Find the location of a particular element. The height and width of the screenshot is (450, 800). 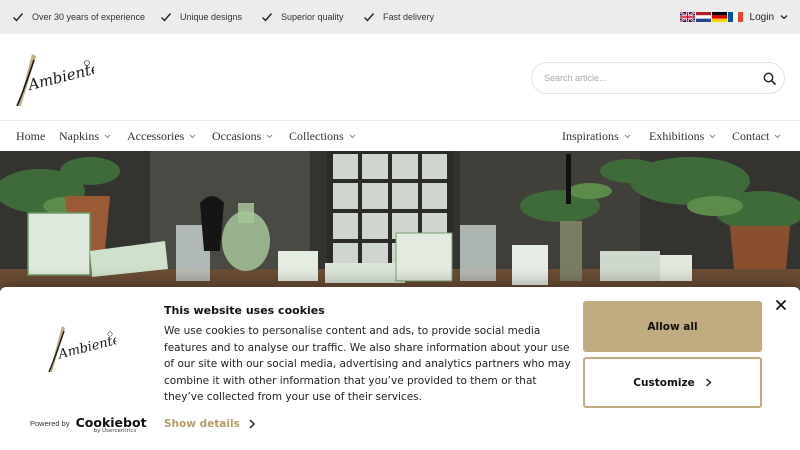

powered-by-label: Powered by is located at coordinates (50, 423).